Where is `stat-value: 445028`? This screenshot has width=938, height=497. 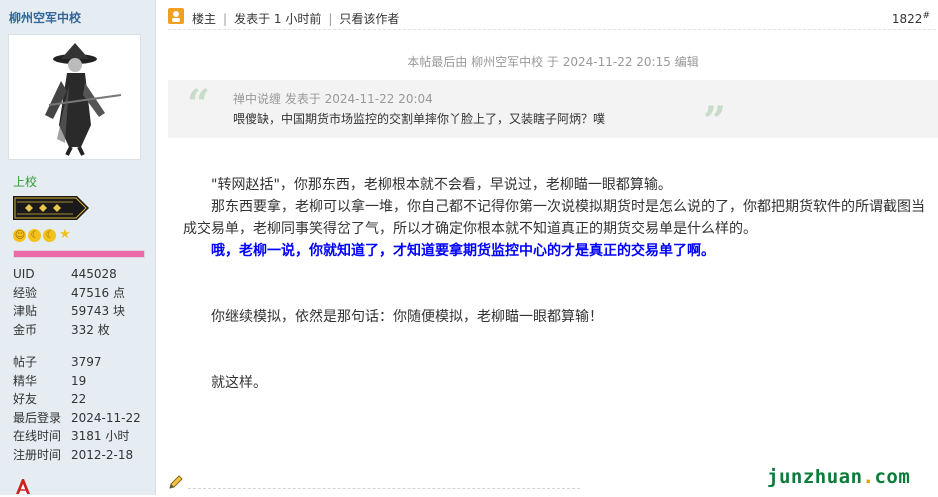 stat-value: 445028 is located at coordinates (94, 274).